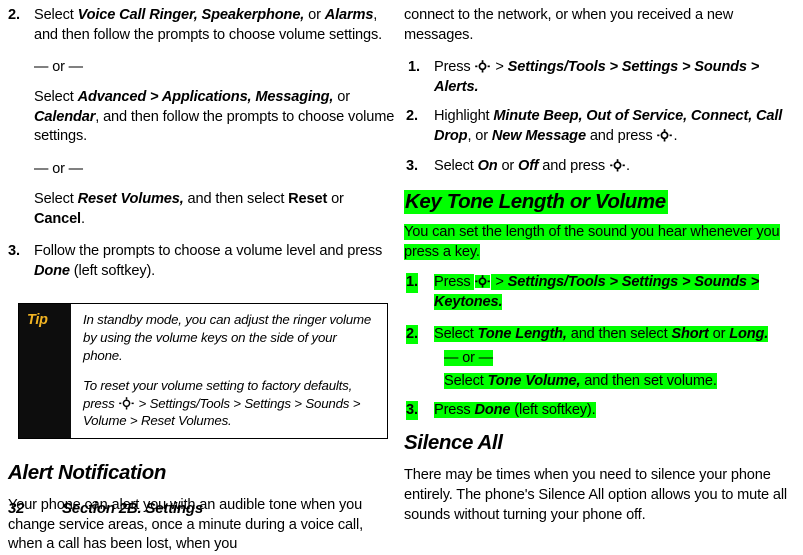  What do you see at coordinates (534, 381) in the screenshot?
I see `emphasis-tone-volume: Tone Volume,` at bounding box center [534, 381].